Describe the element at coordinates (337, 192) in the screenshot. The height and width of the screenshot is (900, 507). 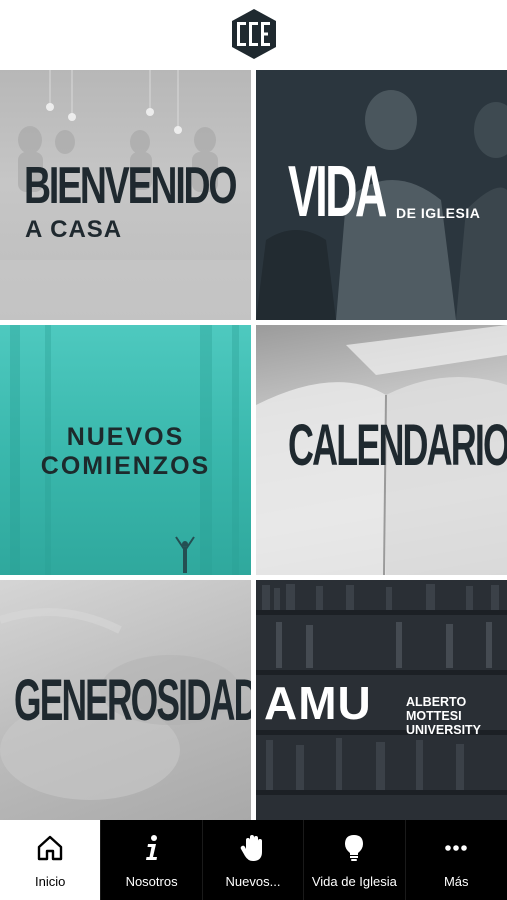
I see `vida-title: VIDA` at that location.